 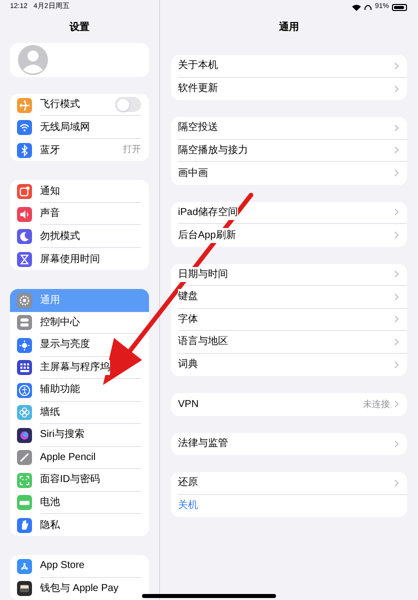 What do you see at coordinates (128, 104) in the screenshot?
I see `toggle-switch` at bounding box center [128, 104].